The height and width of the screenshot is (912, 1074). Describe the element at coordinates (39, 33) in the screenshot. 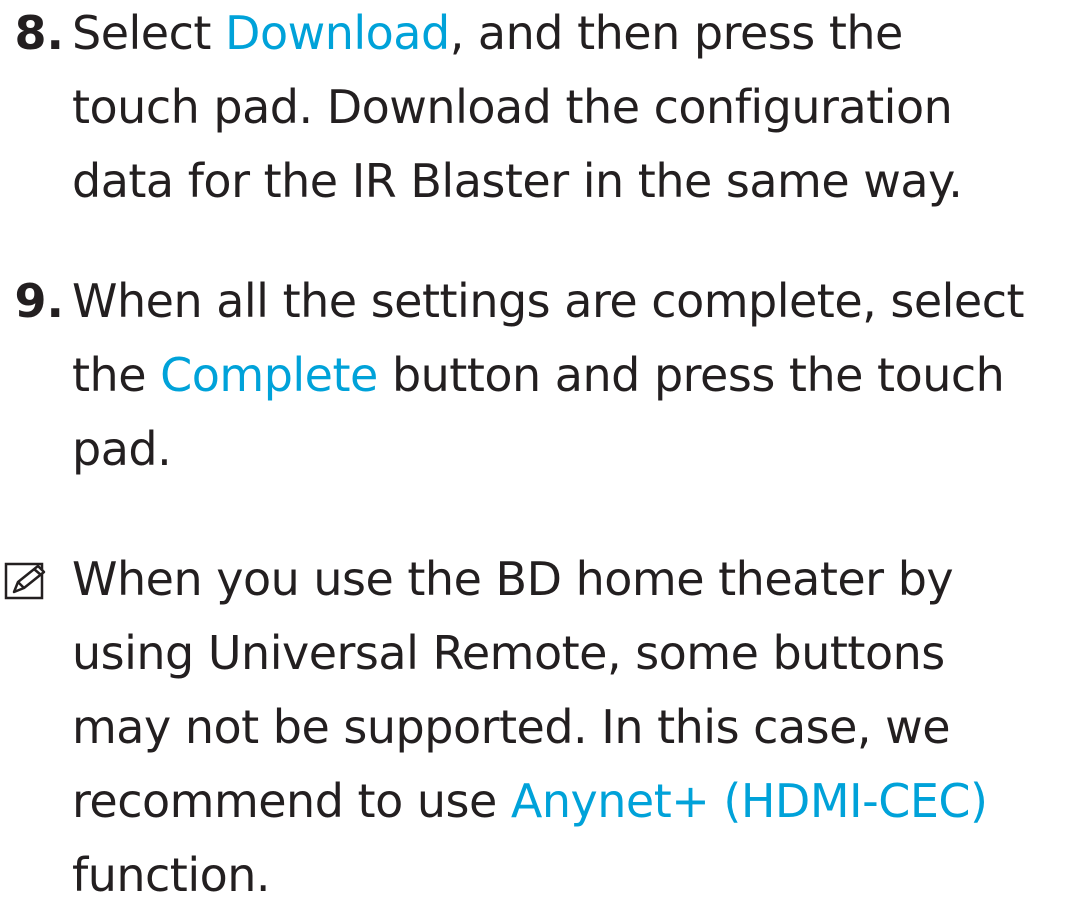

I see `step-number: 8.` at that location.